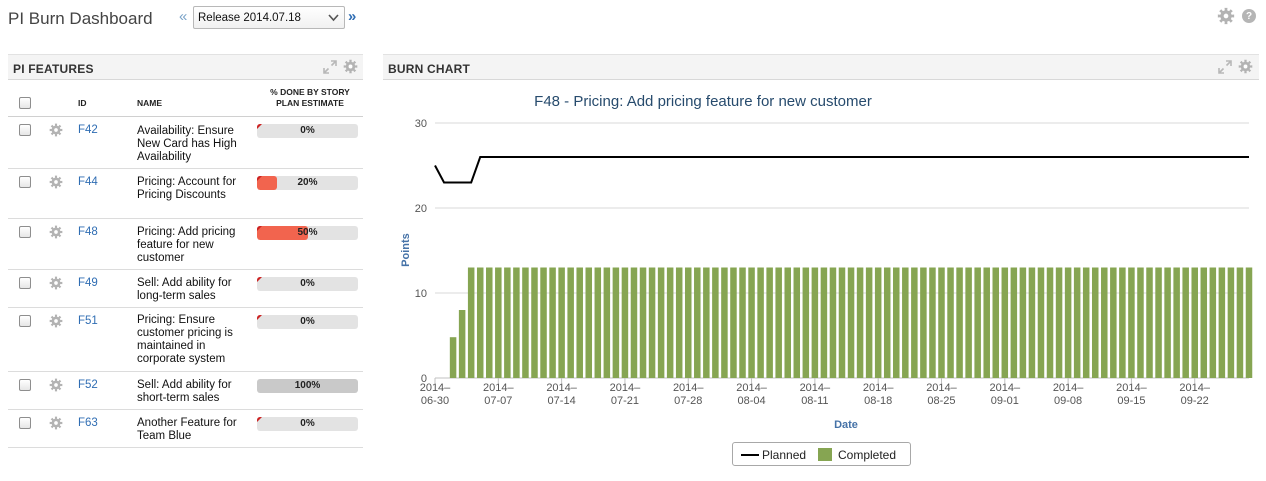 Image resolution: width=1266 pixels, height=481 pixels. What do you see at coordinates (941, 401) in the screenshot?
I see `x-tick-label: 08-25` at bounding box center [941, 401].